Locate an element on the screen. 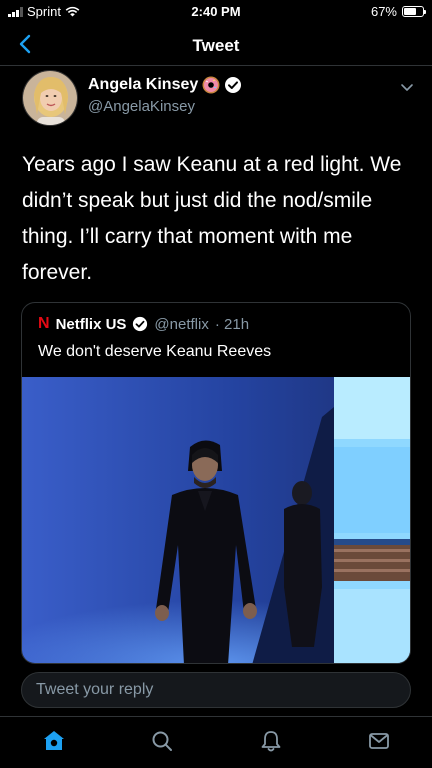  handle: @AngelaKinsey is located at coordinates (141, 106).